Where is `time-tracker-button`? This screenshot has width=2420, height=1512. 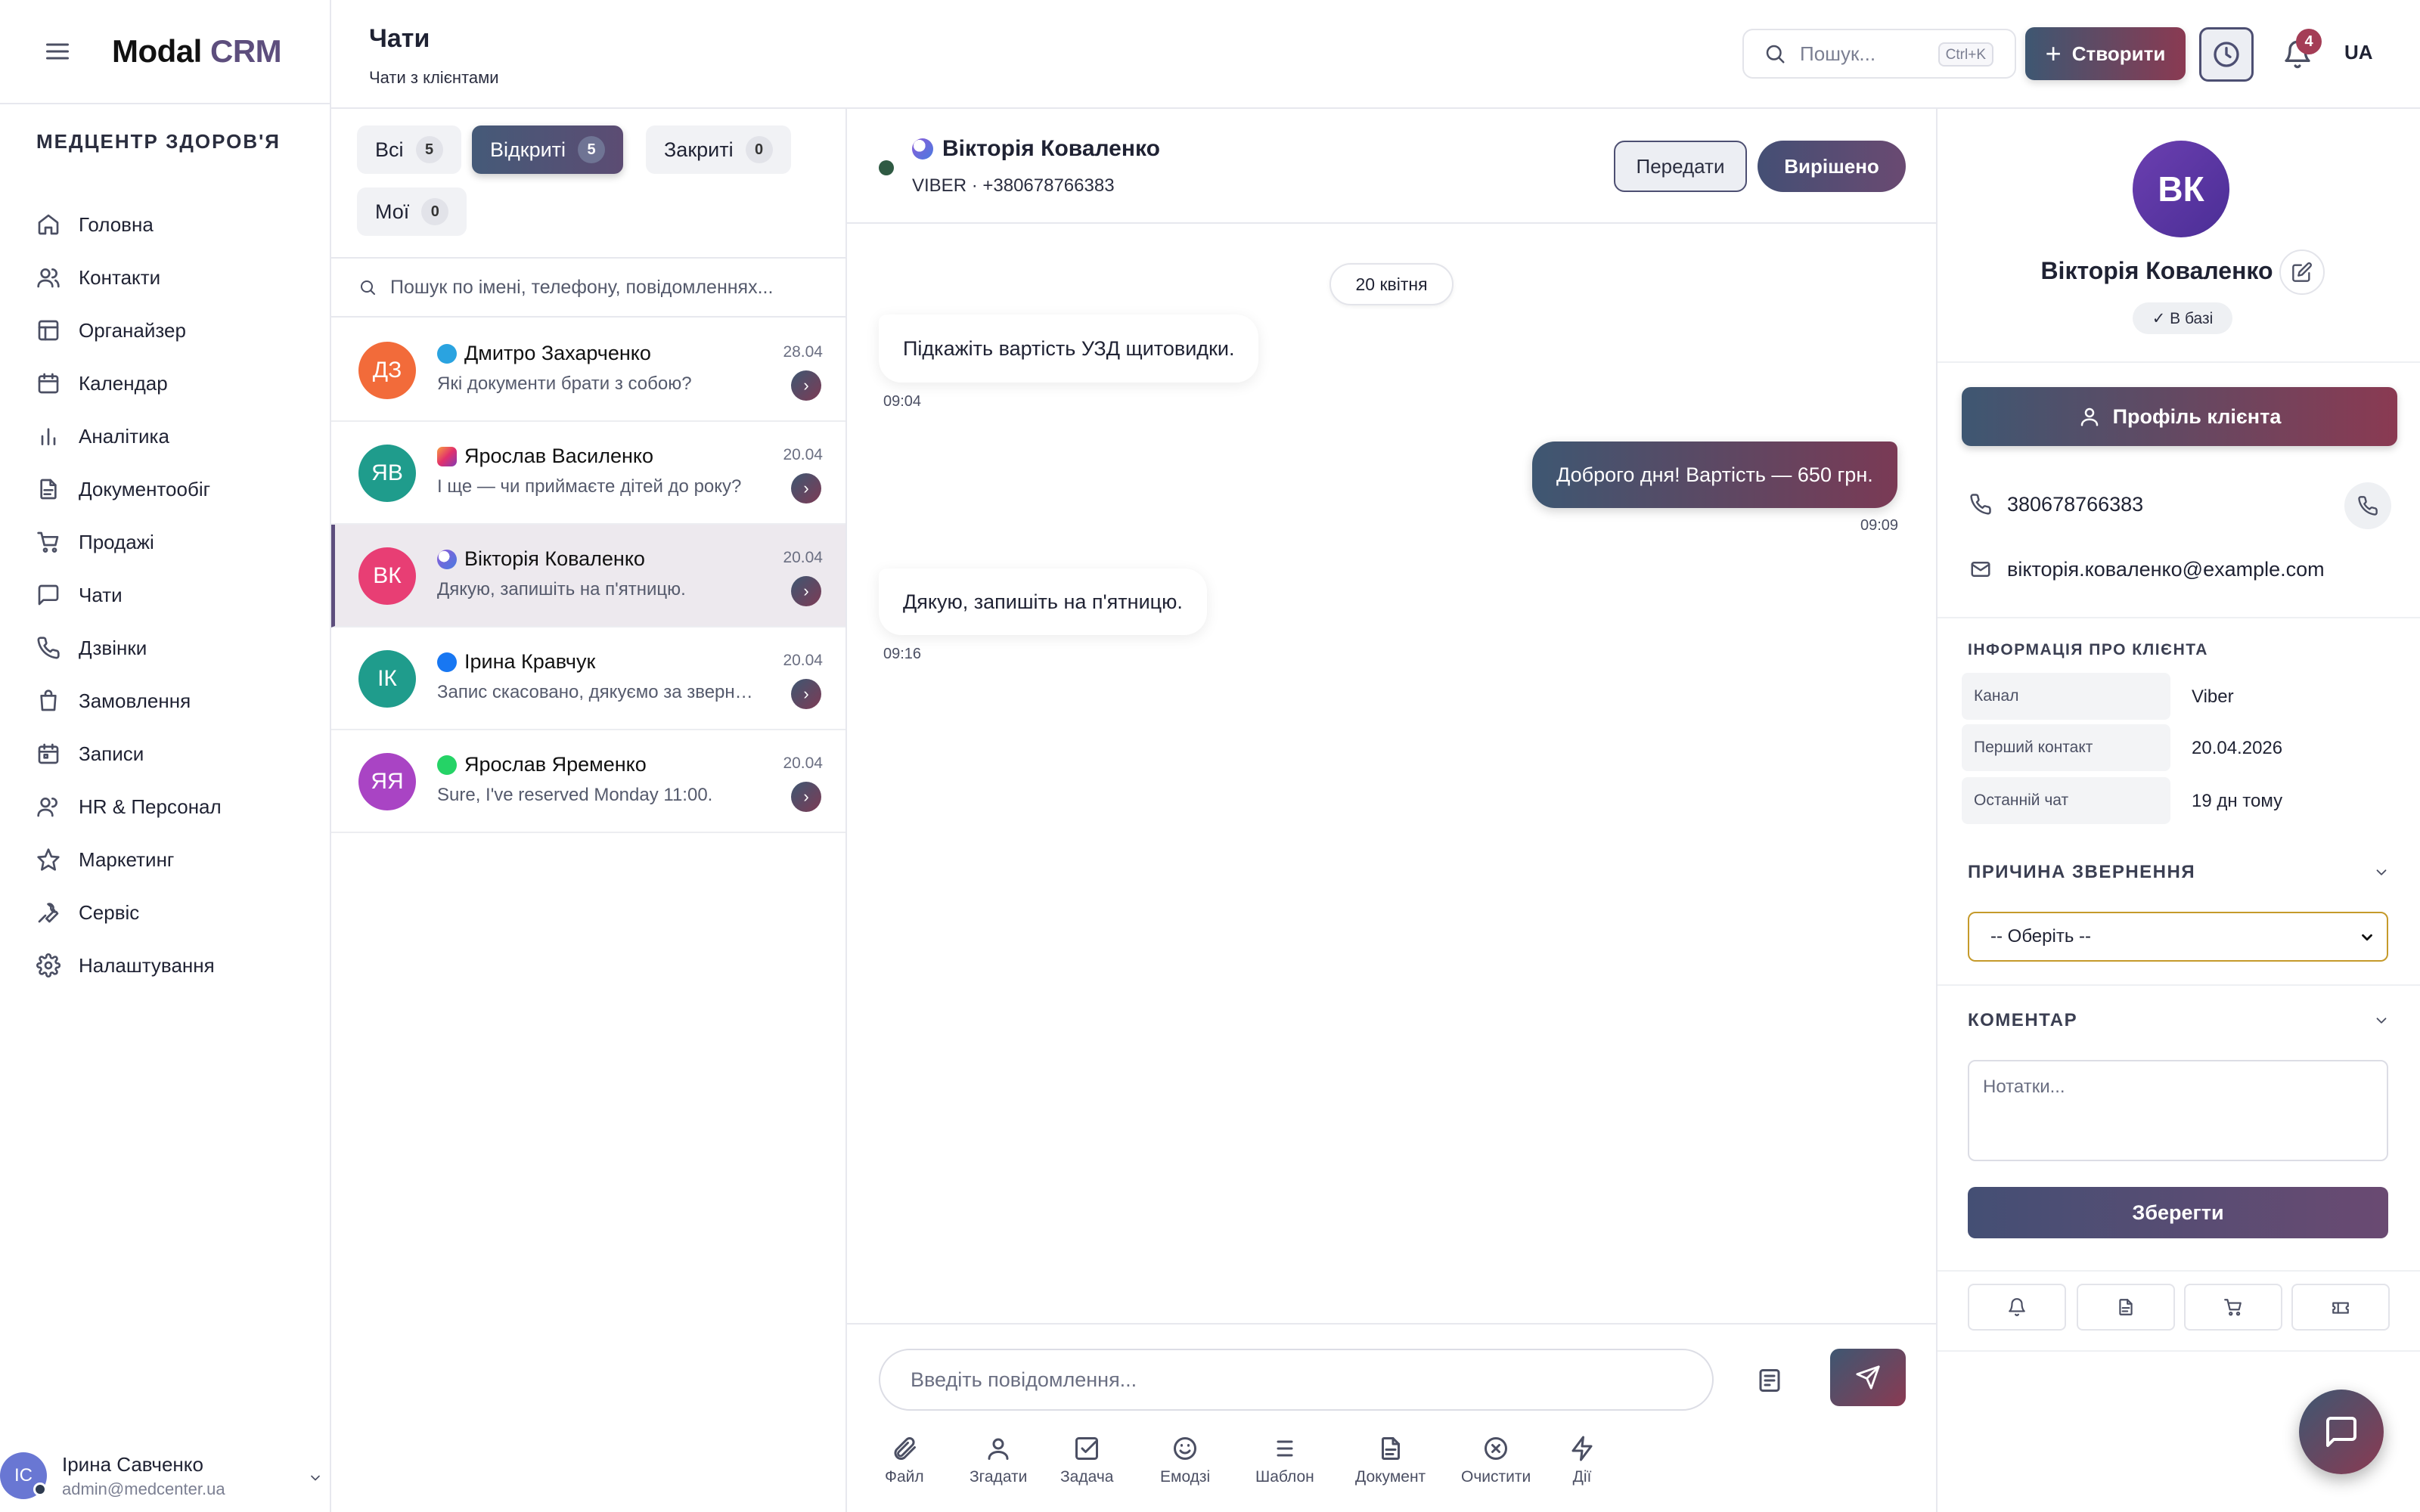
time-tracker-button is located at coordinates (2226, 54).